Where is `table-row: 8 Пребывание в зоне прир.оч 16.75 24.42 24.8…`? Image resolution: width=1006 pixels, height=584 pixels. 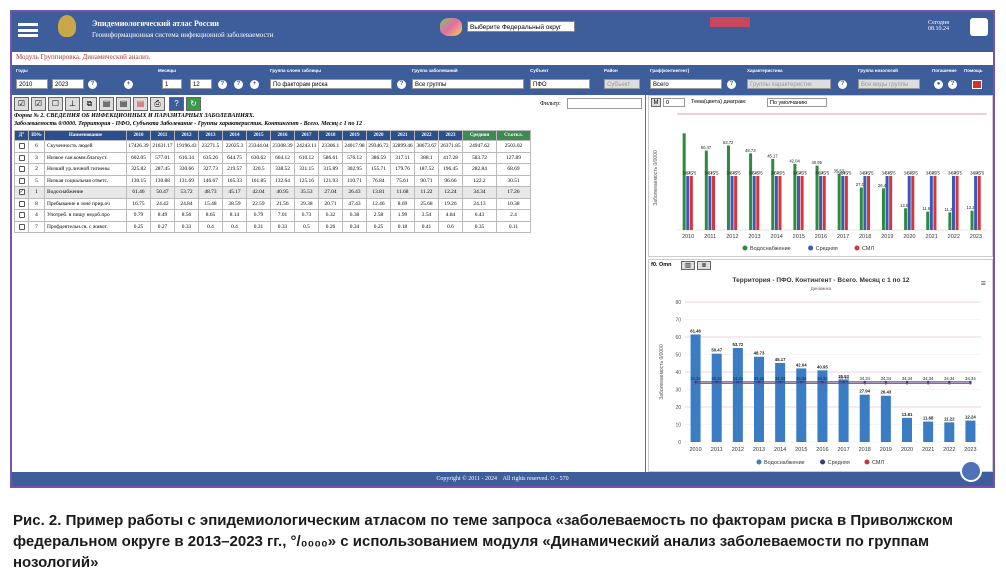
table-row: 8 Пребывание в зоне прир.оч 16.75 24.42 24.8… is located at coordinates (272, 203).